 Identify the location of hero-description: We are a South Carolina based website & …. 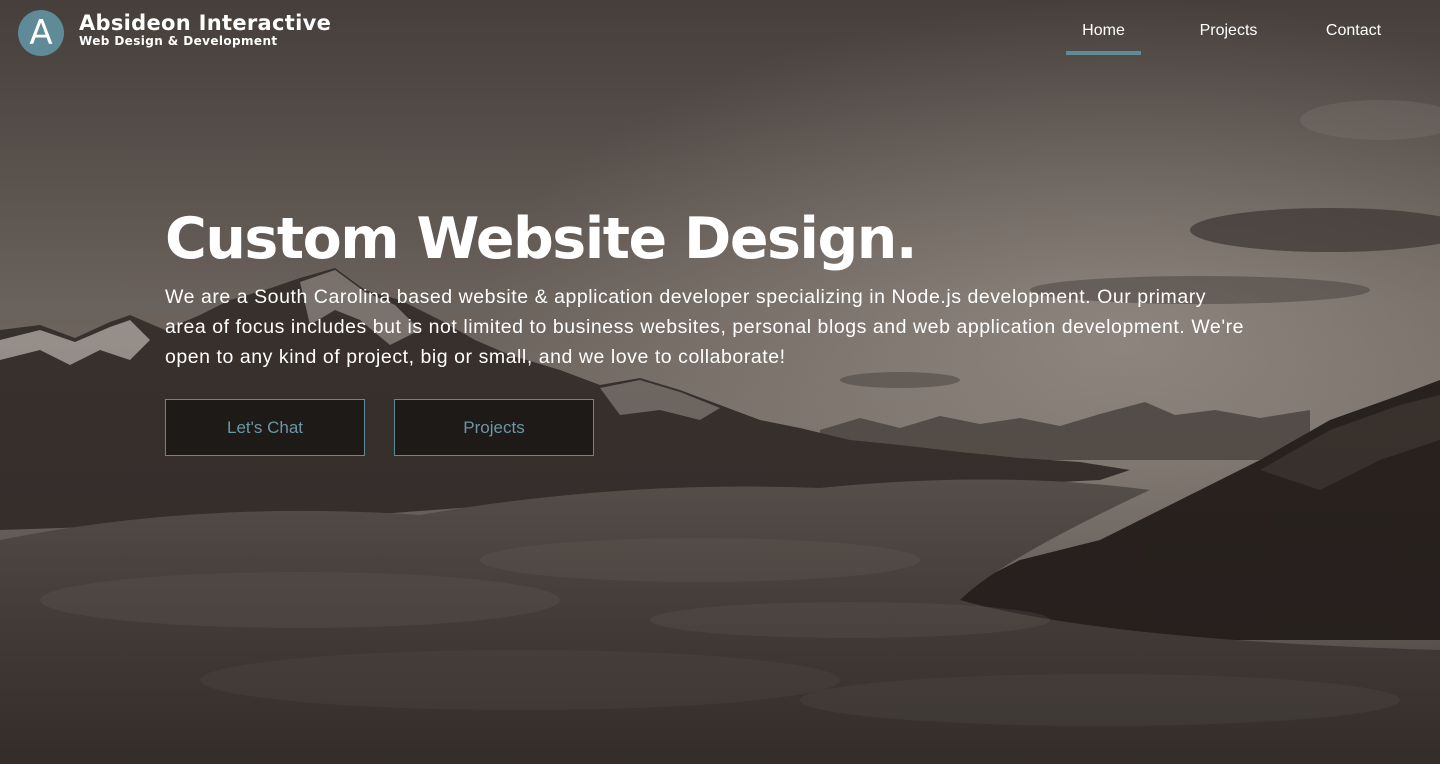
(705, 327).